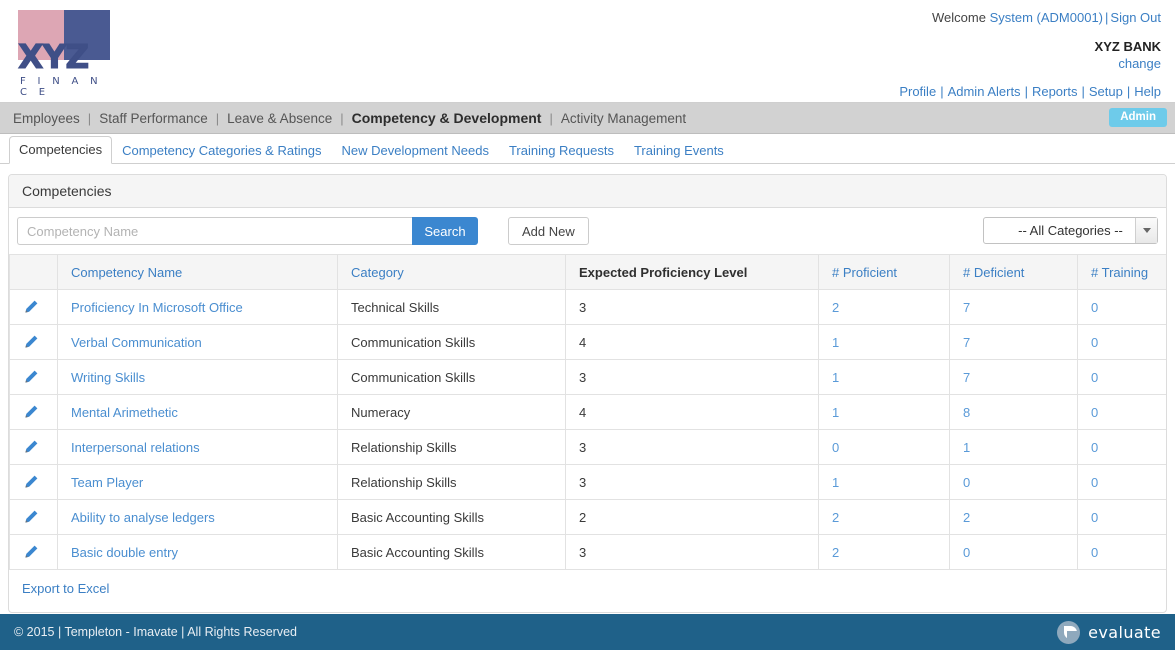 The height and width of the screenshot is (650, 1175). I want to click on competency-name-link: Interpersonal relations, so click(135, 447).